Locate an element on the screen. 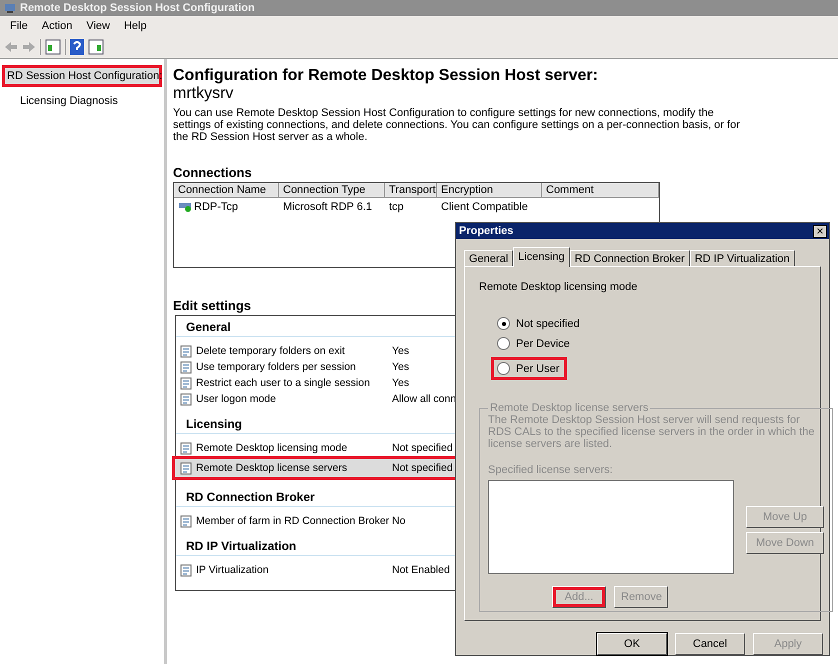 The height and width of the screenshot is (664, 838). column-header: Encryption is located at coordinates (489, 190).